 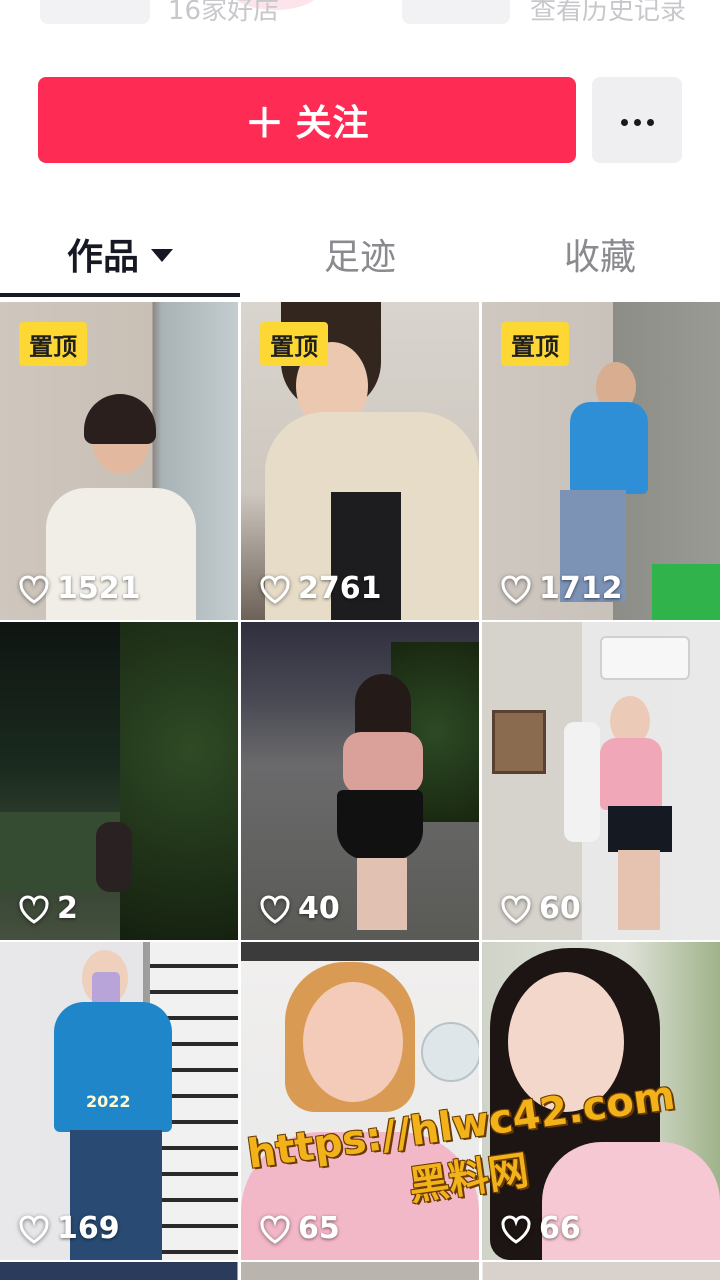 I want to click on video-card: 40, so click(x=360, y=781).